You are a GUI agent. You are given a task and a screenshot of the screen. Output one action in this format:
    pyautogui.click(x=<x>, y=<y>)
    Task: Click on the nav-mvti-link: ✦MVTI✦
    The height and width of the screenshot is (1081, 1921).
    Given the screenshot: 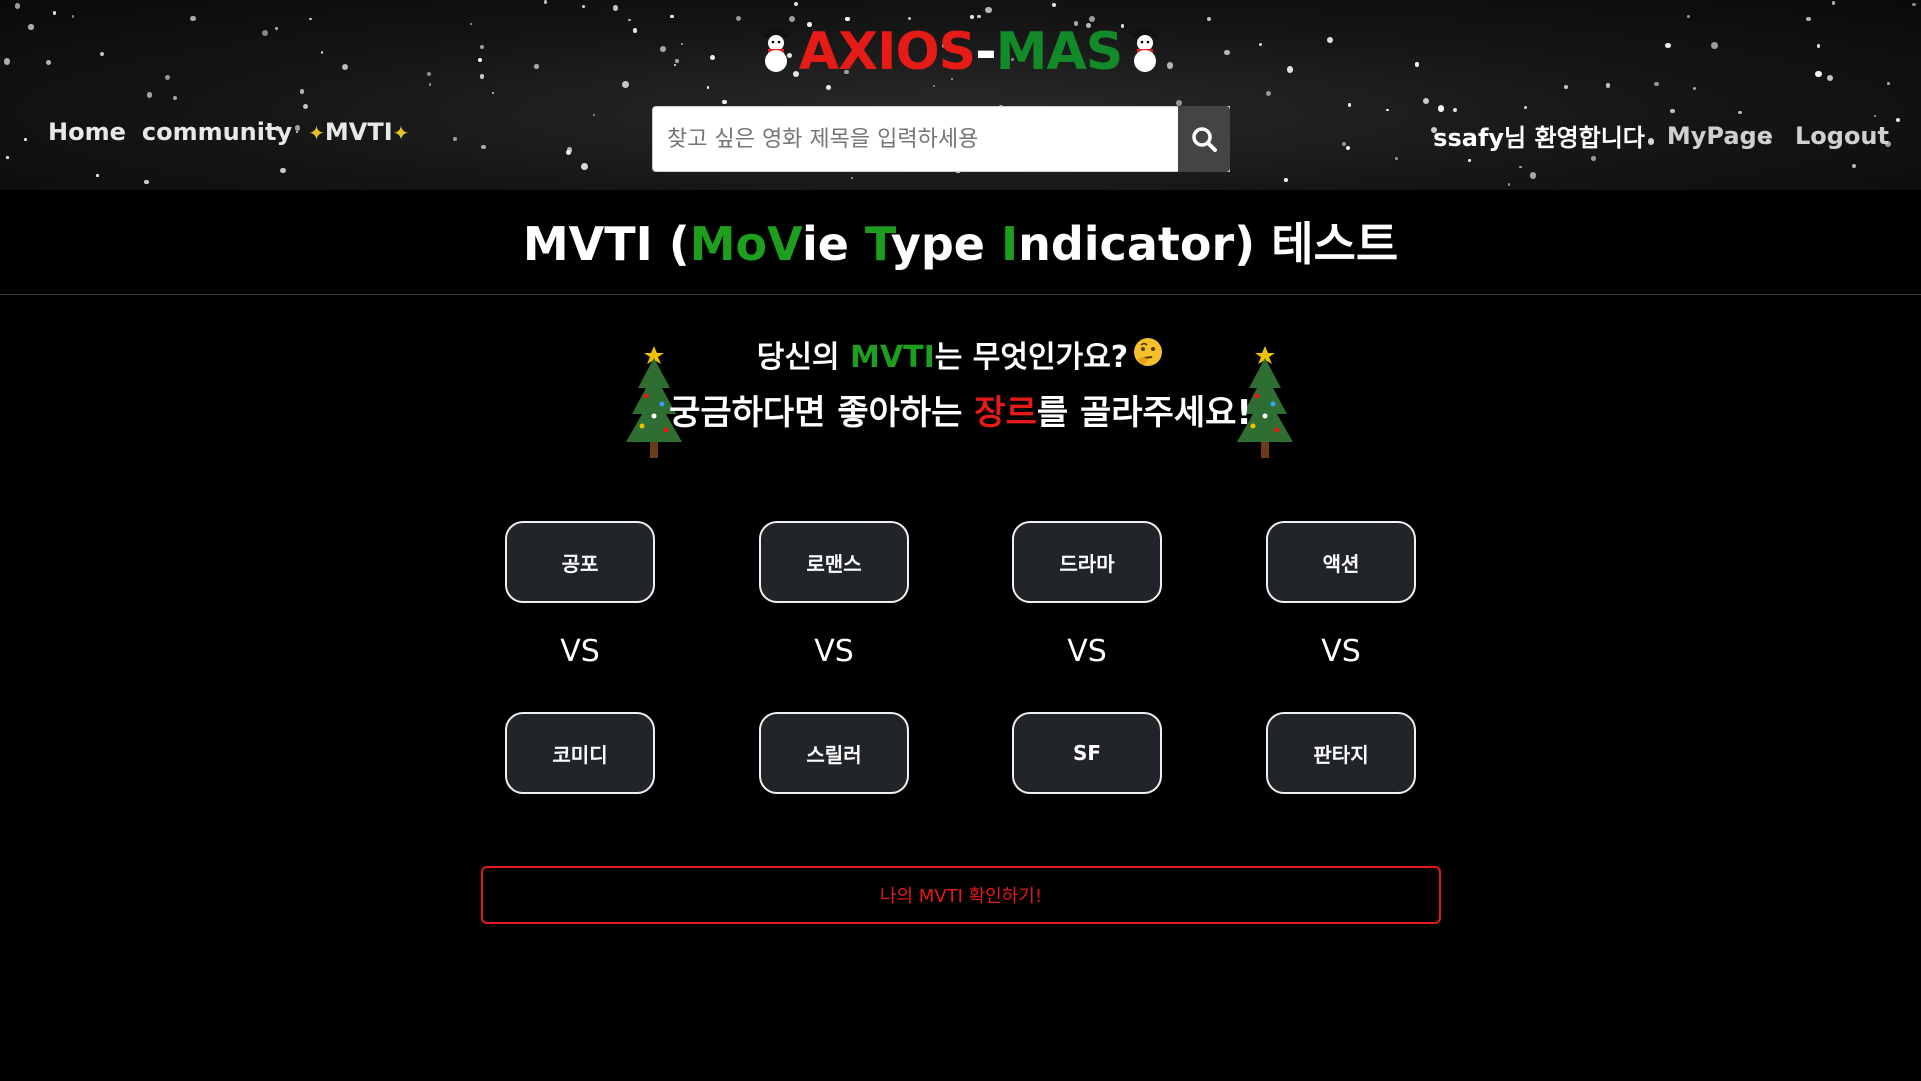 What is the action you would take?
    pyautogui.click(x=358, y=132)
    